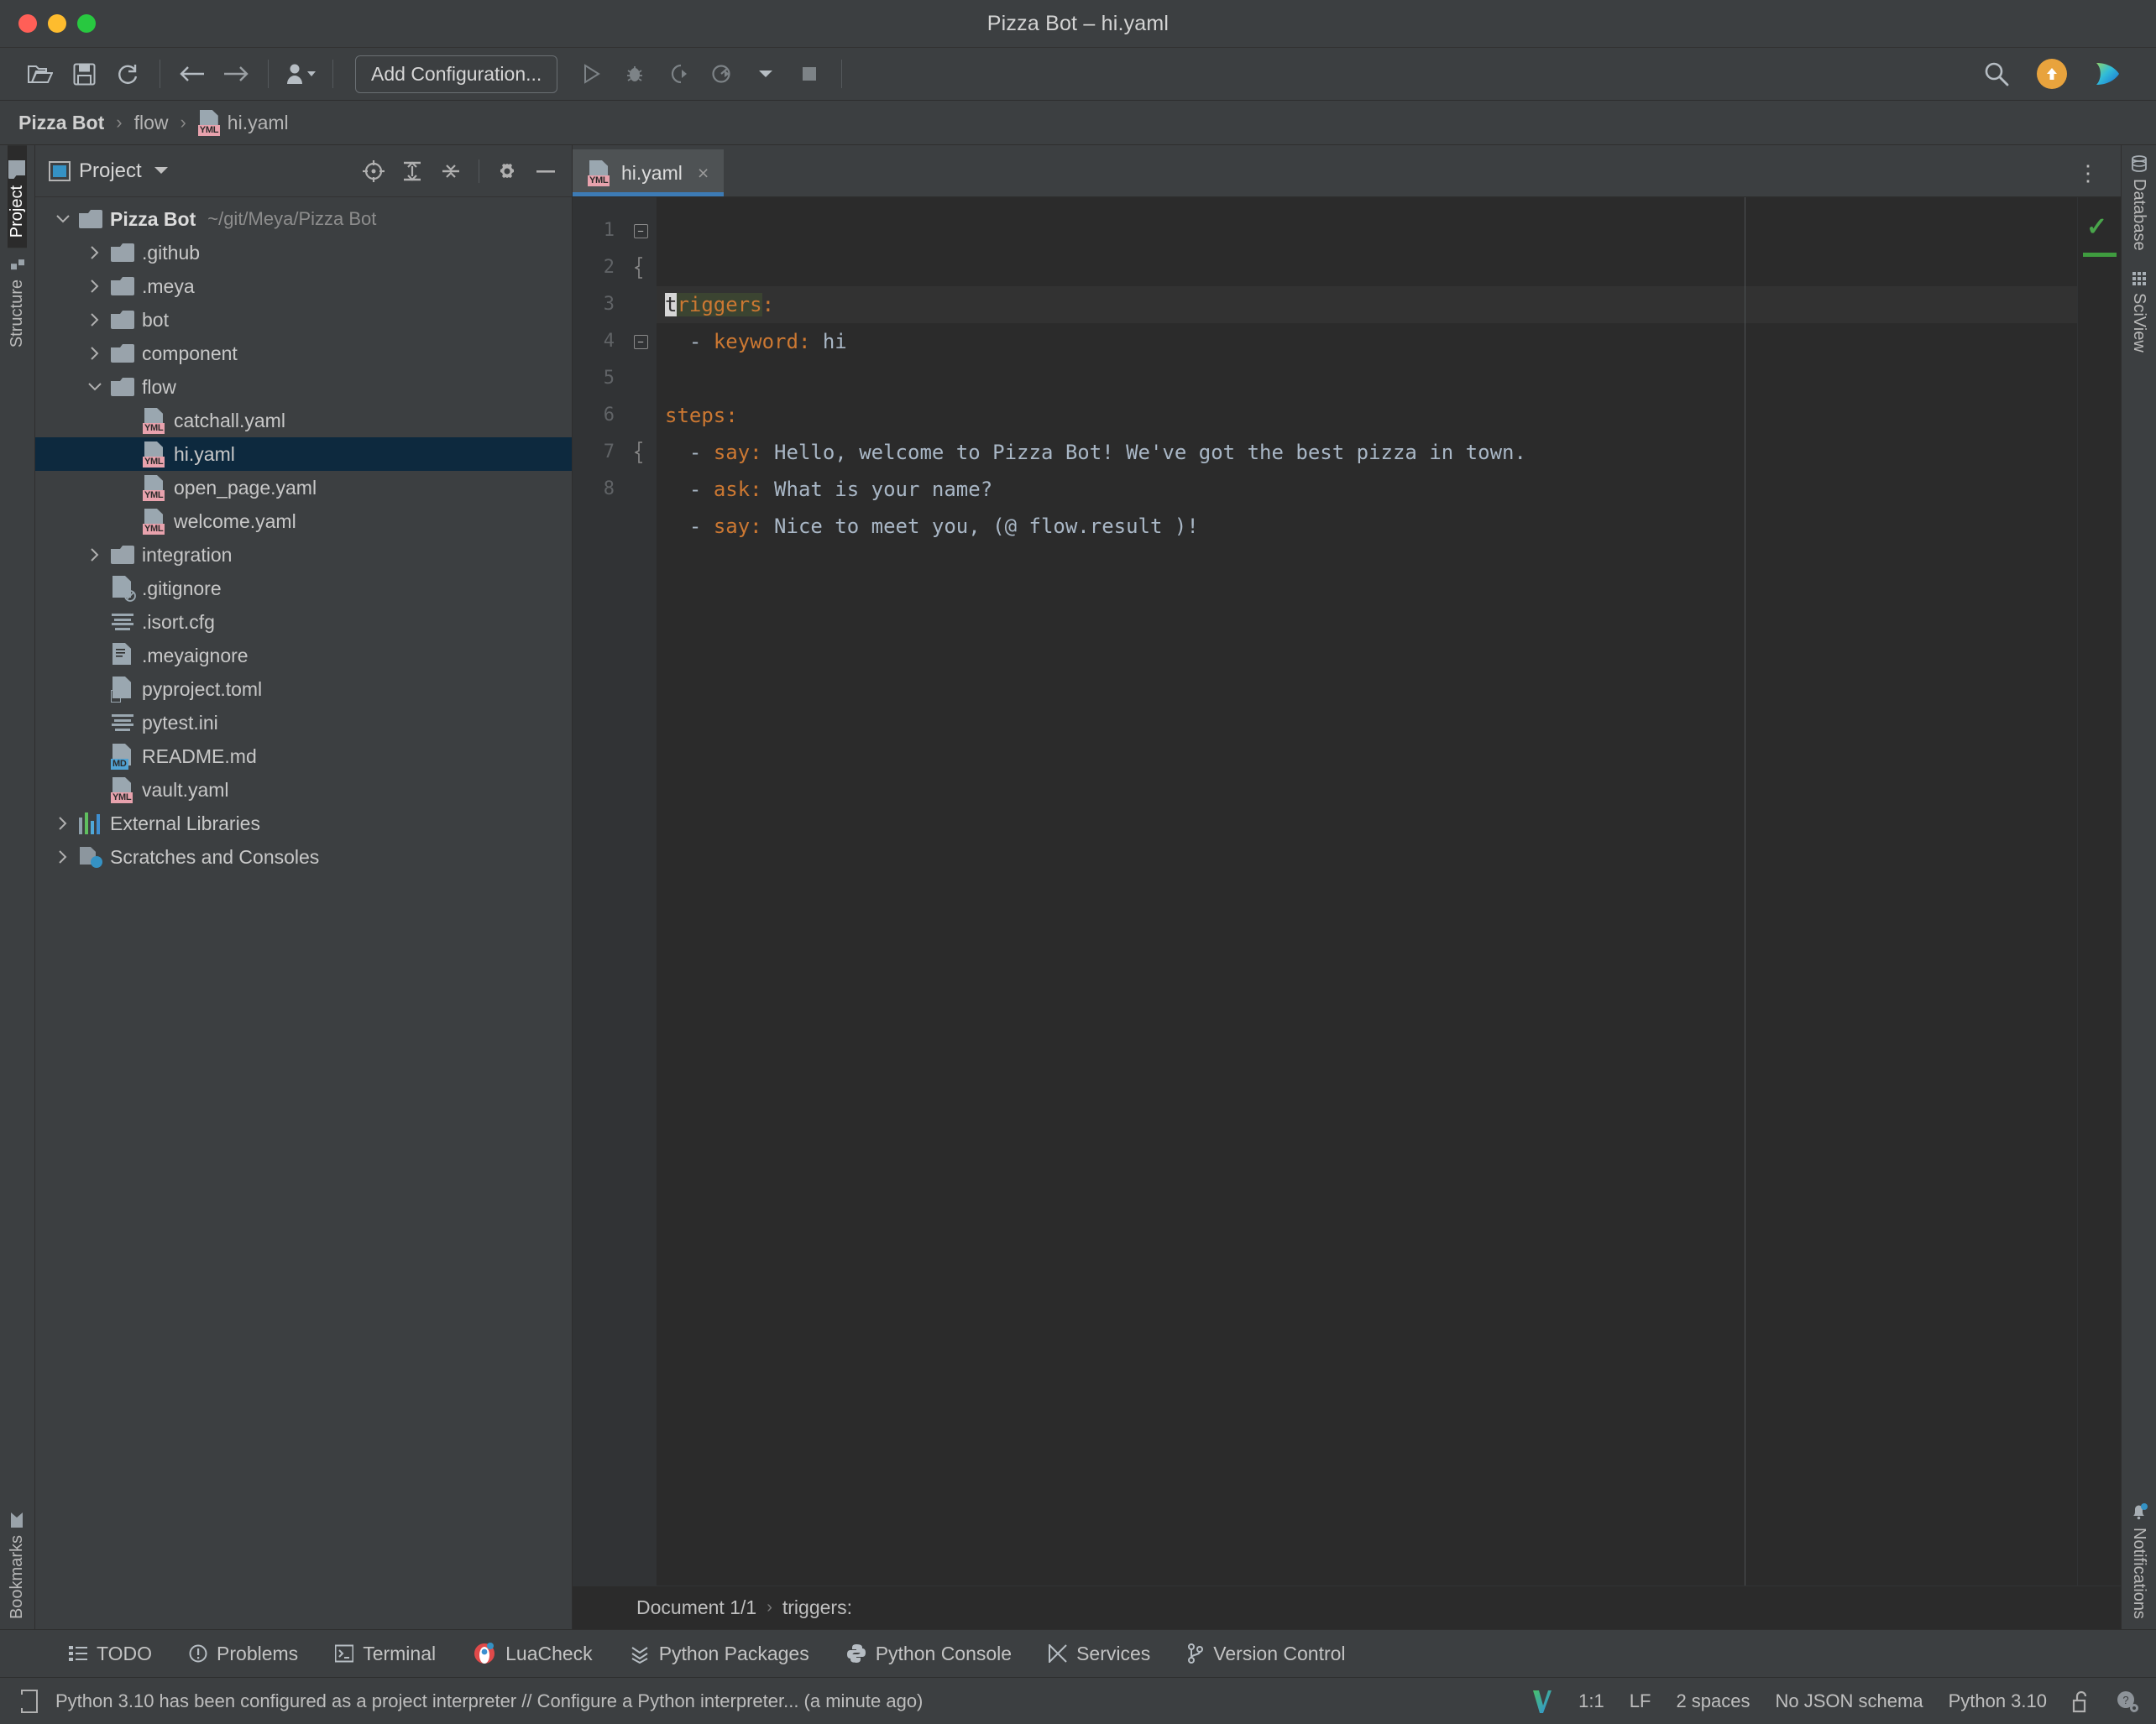 The image size is (2156, 1724). Describe the element at coordinates (86, 23) in the screenshot. I see `maximize-window-button` at that location.